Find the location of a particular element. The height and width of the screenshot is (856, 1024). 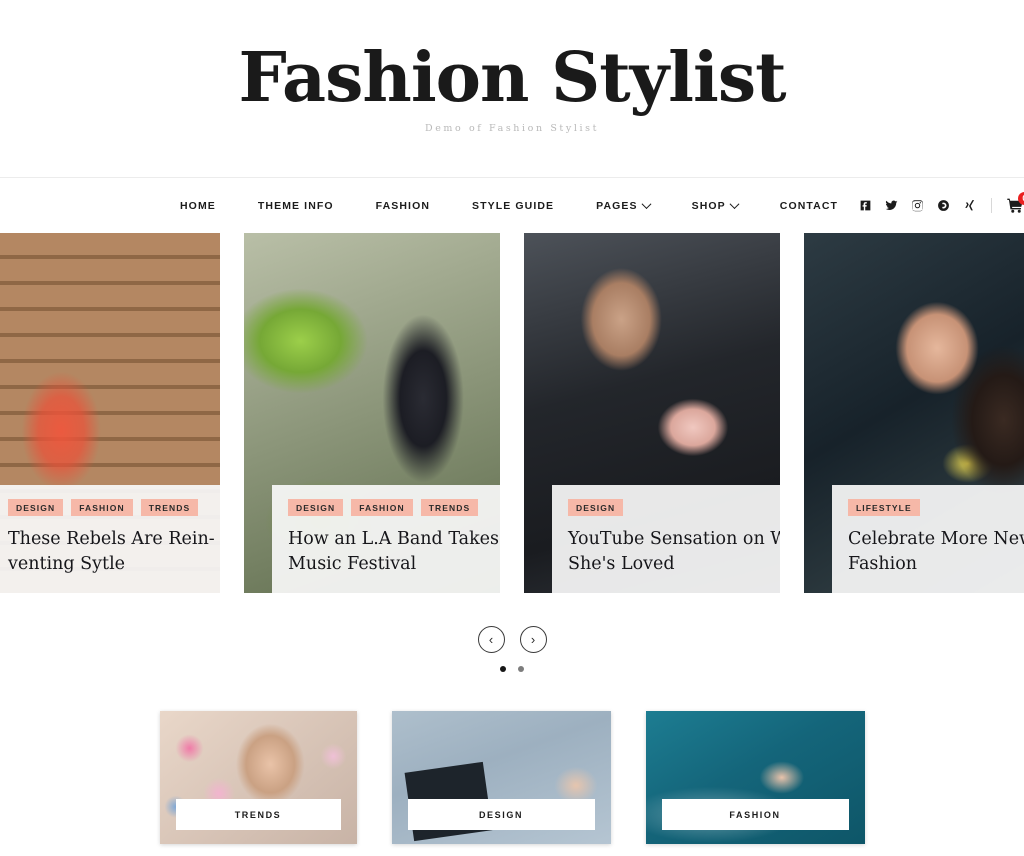

slide-overlay: LIFESTYLE Celebrate More NewYork Fashion is located at coordinates (928, 539).